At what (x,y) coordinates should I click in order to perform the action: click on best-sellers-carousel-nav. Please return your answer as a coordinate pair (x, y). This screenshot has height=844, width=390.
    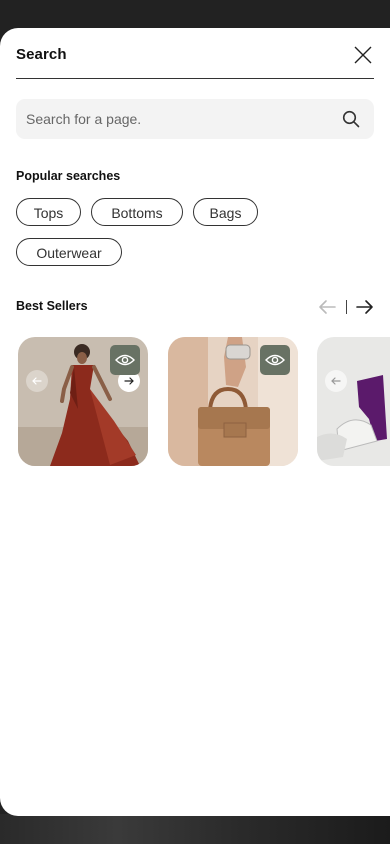
    Looking at the image, I should click on (345, 307).